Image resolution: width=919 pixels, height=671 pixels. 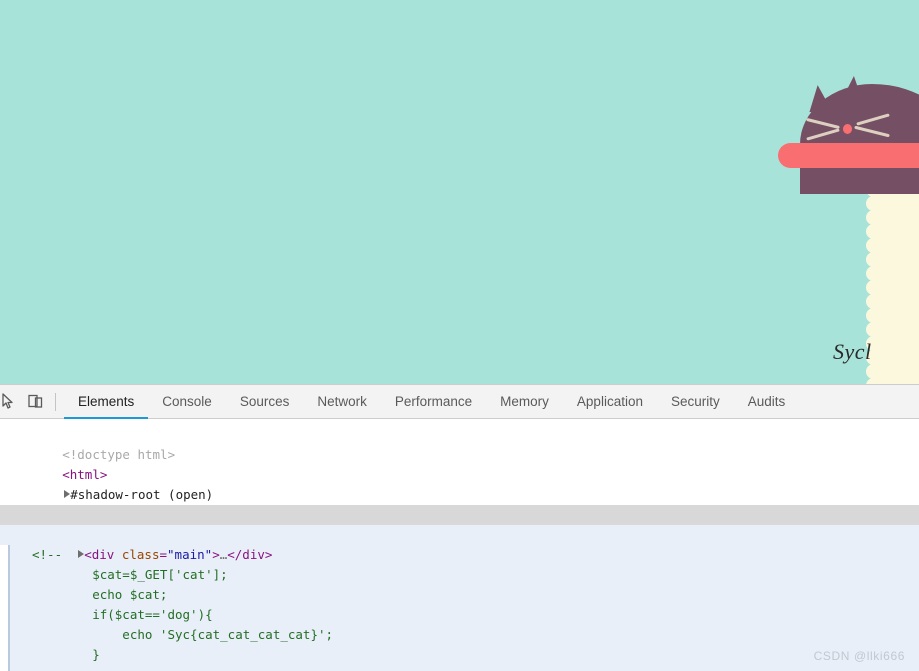 I want to click on dom-row-shadow-root: #shadow-root (open), so click(x=459, y=483).